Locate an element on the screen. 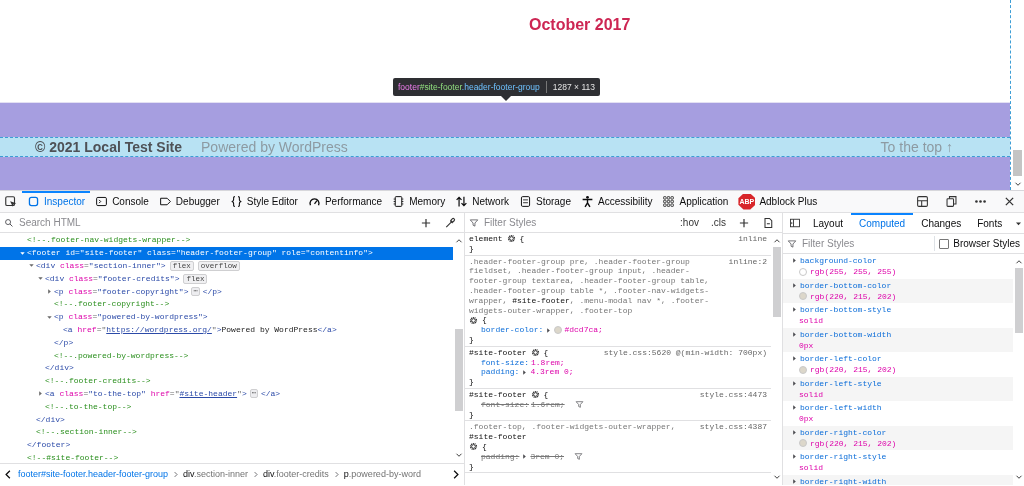  devtools-tab: Performance is located at coordinates (345, 201).